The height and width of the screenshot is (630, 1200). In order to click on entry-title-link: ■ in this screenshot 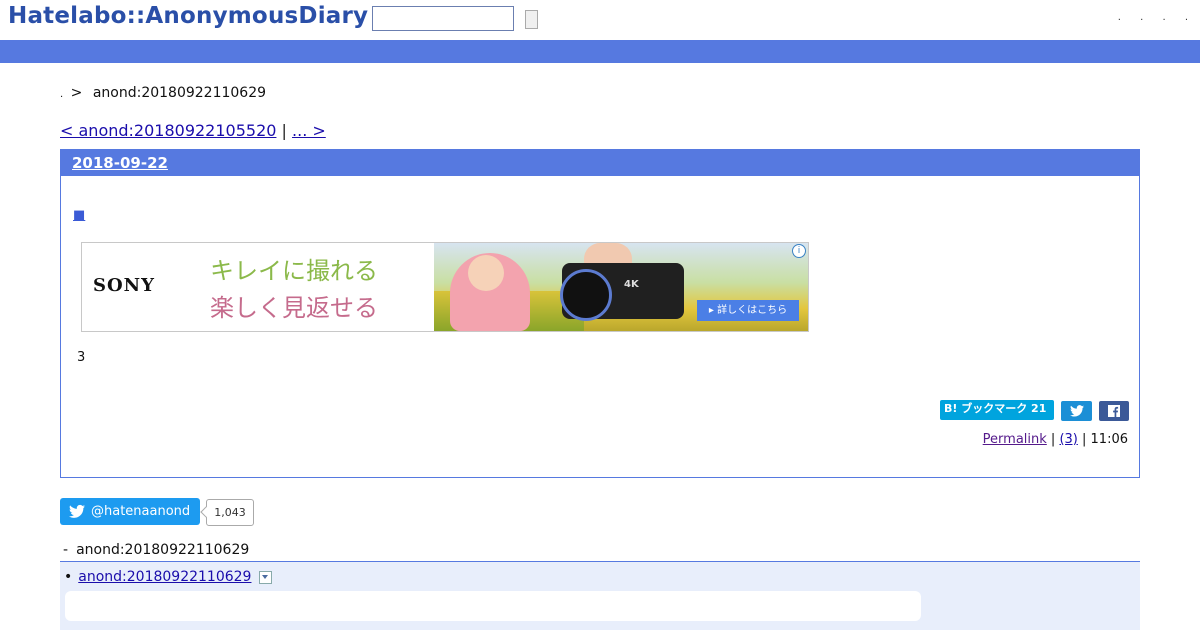, I will do `click(79, 215)`.